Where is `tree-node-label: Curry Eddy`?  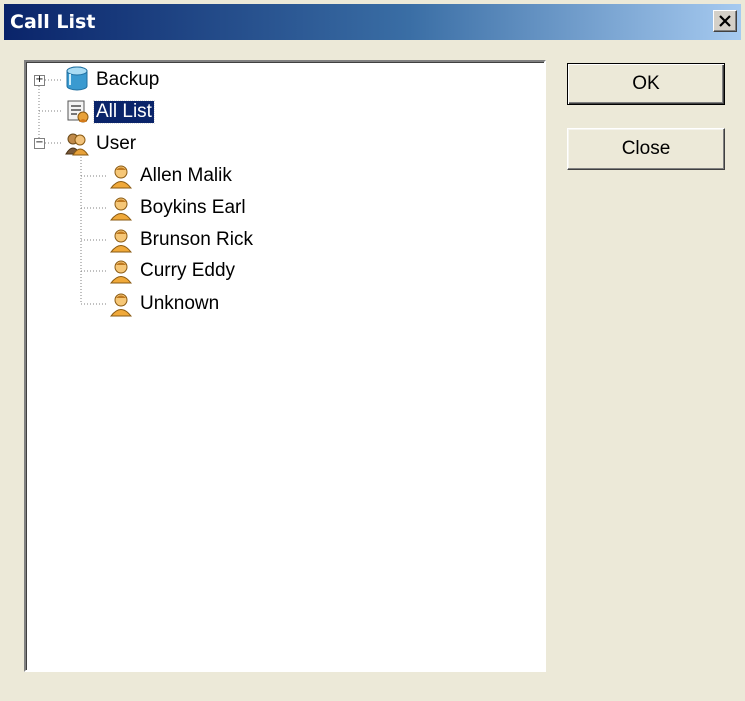 tree-node-label: Curry Eddy is located at coordinates (188, 270).